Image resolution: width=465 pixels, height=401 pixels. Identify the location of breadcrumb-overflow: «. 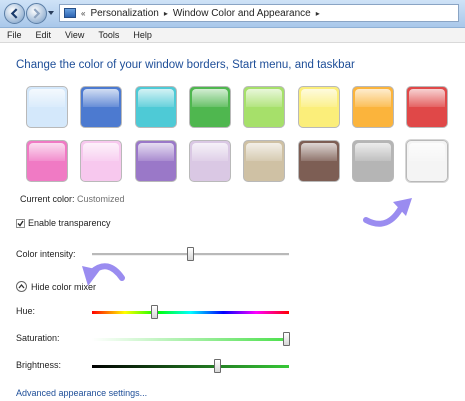
(83, 13).